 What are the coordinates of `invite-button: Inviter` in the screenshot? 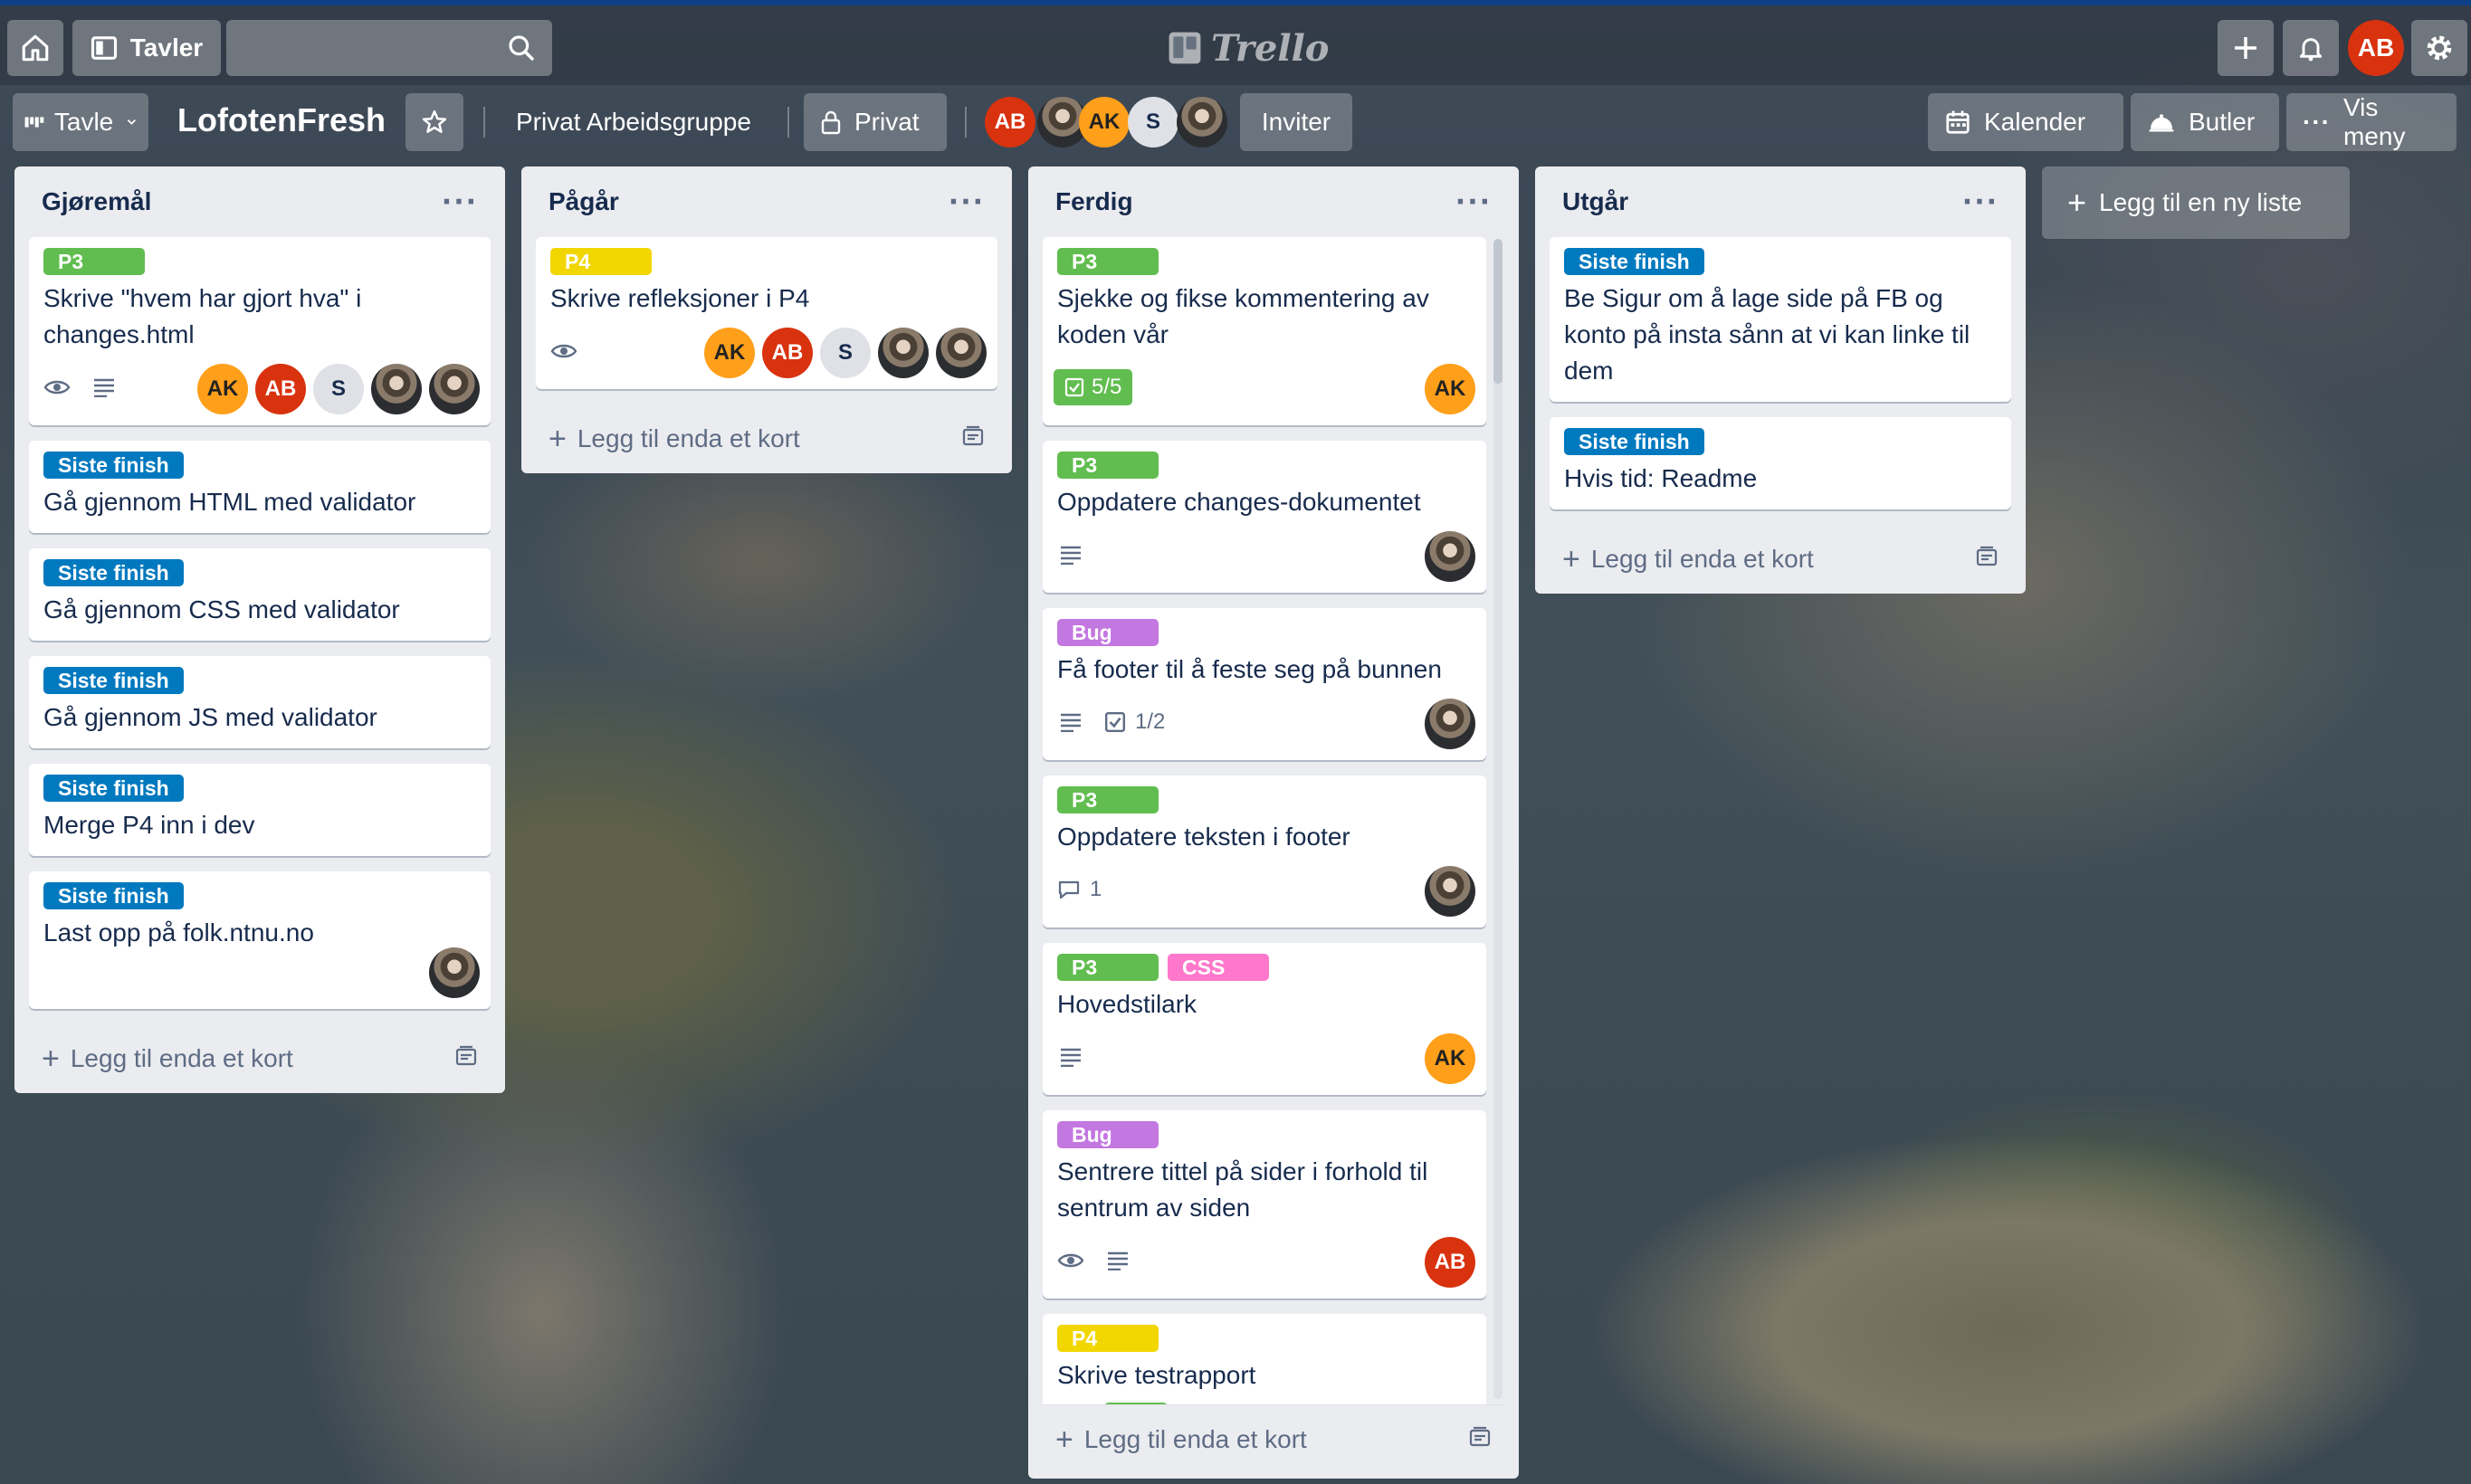 It's located at (1296, 122).